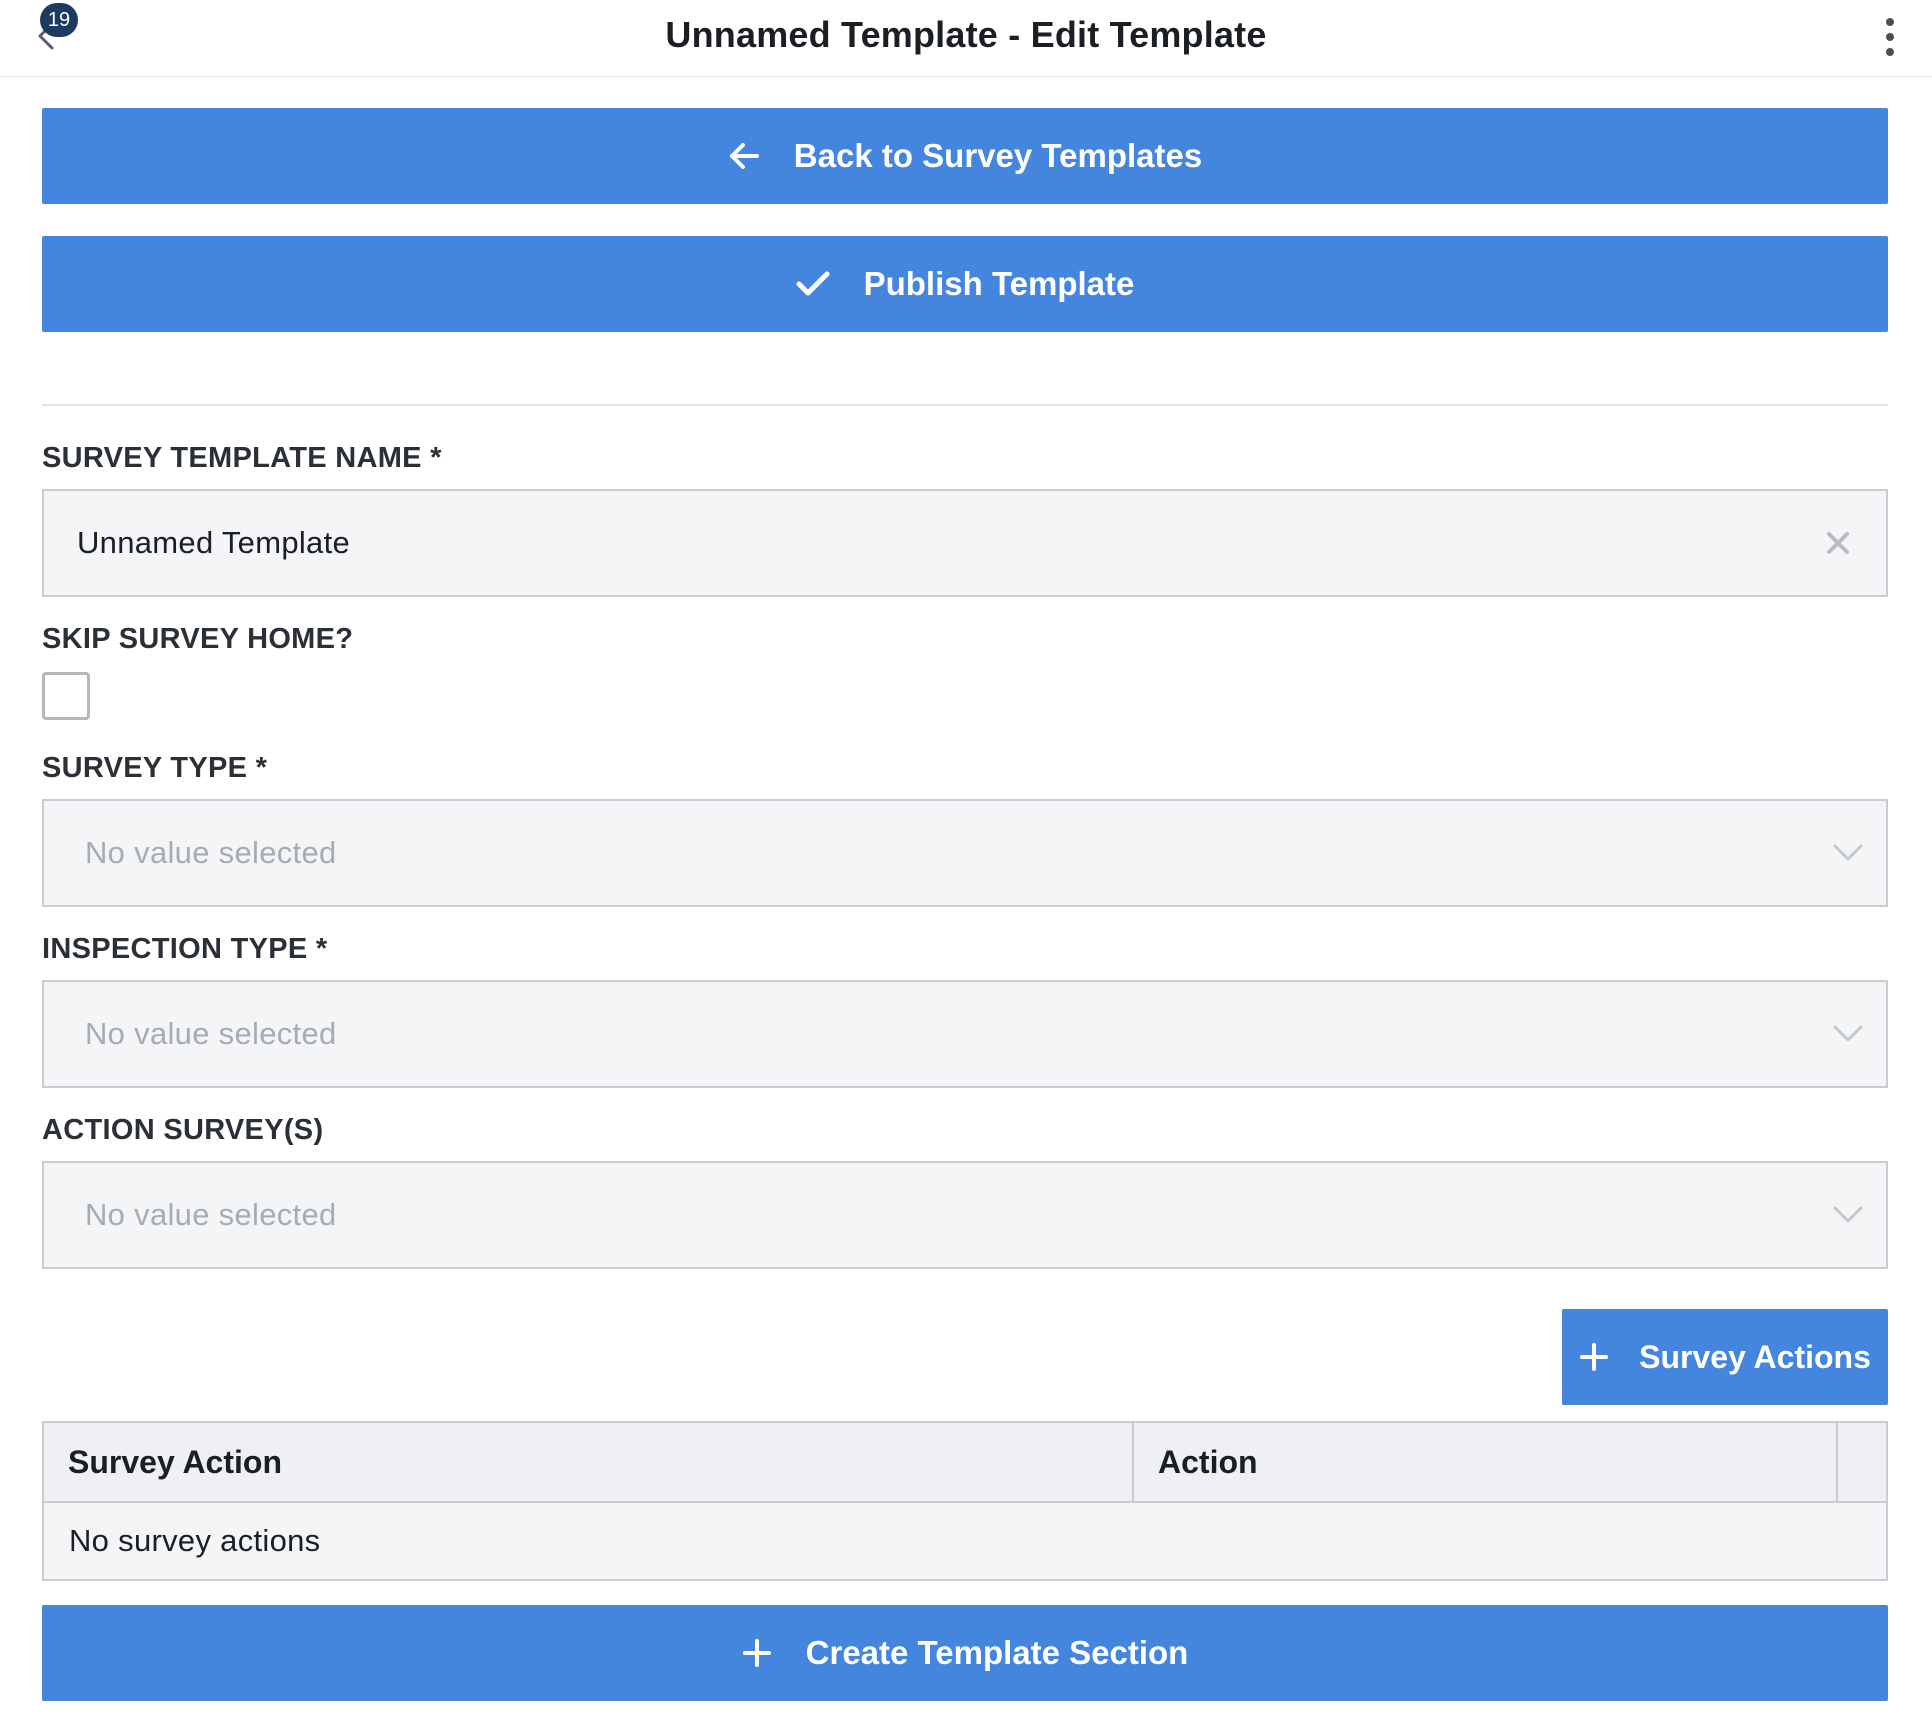  I want to click on inspection-type-placeholder: No value selected, so click(211, 1033).